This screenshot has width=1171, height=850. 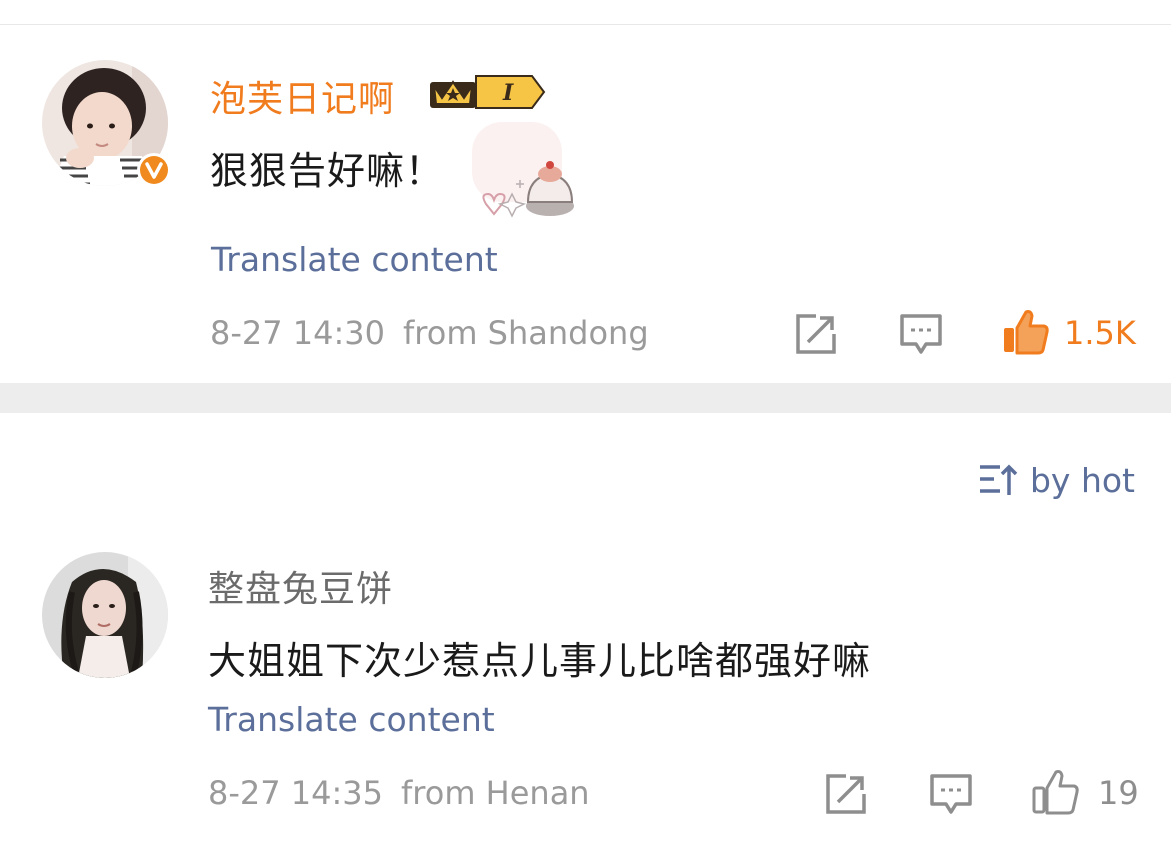 I want to click on sort-by-hot-button: by hot, so click(x=1056, y=480).